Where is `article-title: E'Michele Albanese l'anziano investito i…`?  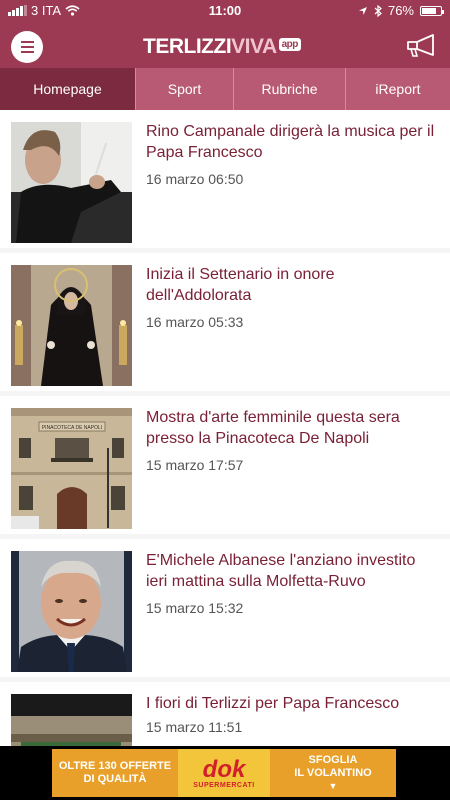 article-title: E'Michele Albanese l'anziano investito i… is located at coordinates (291, 571).